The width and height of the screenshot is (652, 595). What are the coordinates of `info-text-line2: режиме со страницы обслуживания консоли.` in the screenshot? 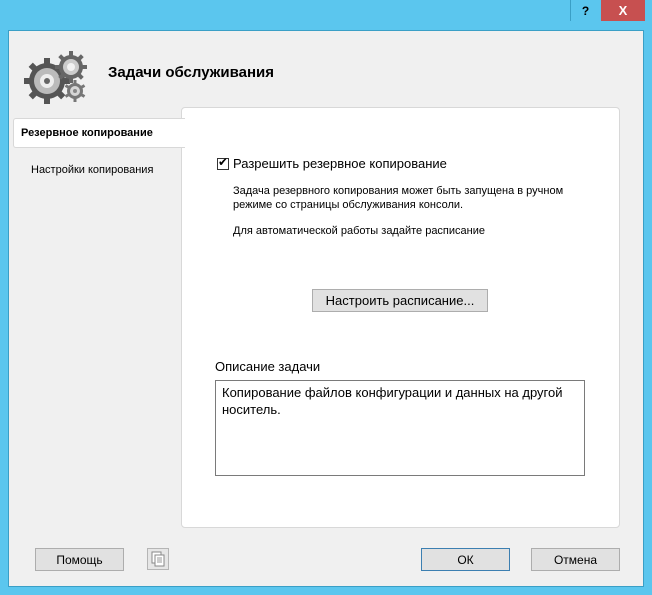 It's located at (348, 205).